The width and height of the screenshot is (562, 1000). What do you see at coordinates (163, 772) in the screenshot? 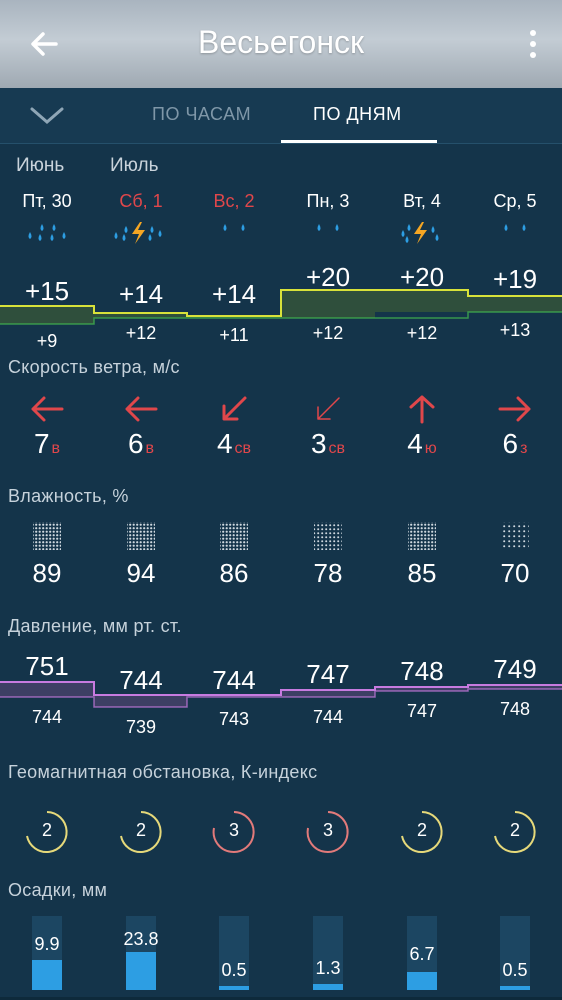
I see `geomagnetic-section-title: Геомагнитная обстановка, К-индекс` at bounding box center [163, 772].